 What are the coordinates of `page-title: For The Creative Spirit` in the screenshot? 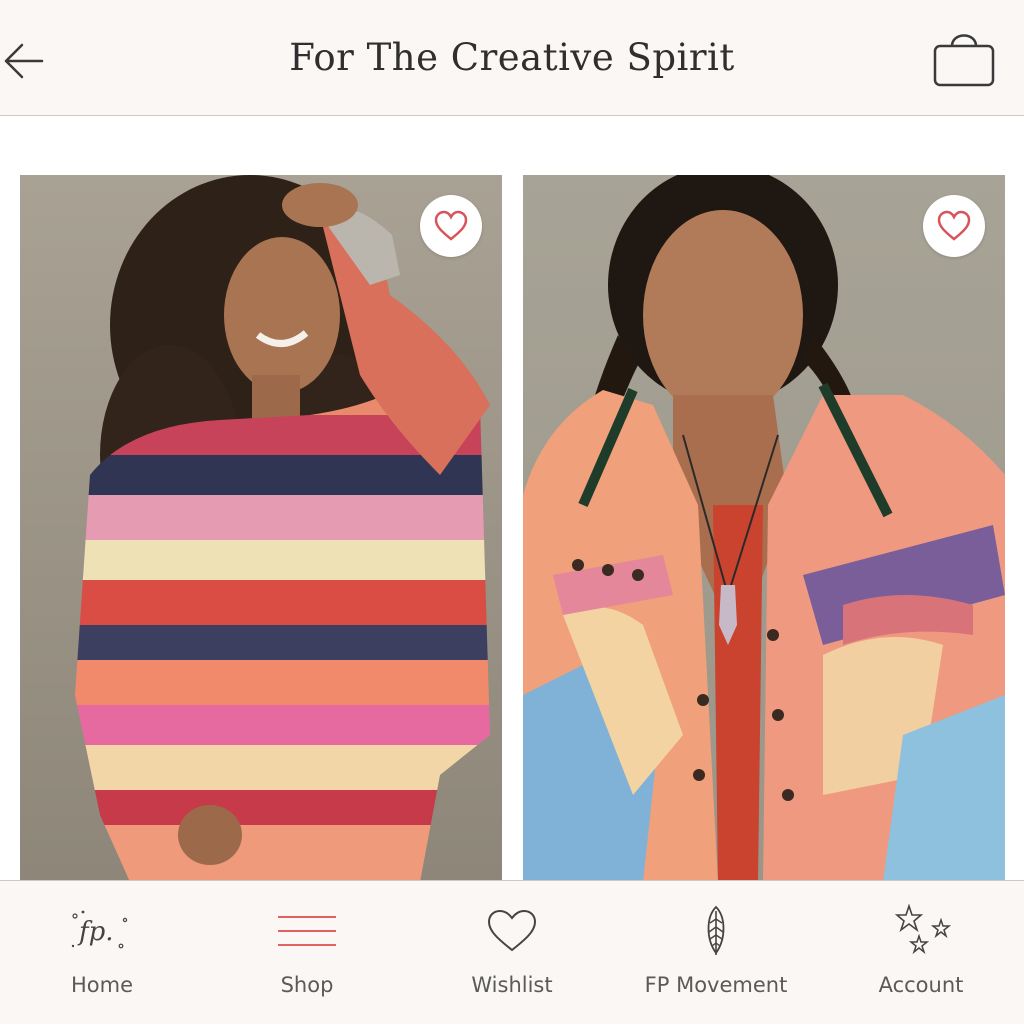 It's located at (512, 57).